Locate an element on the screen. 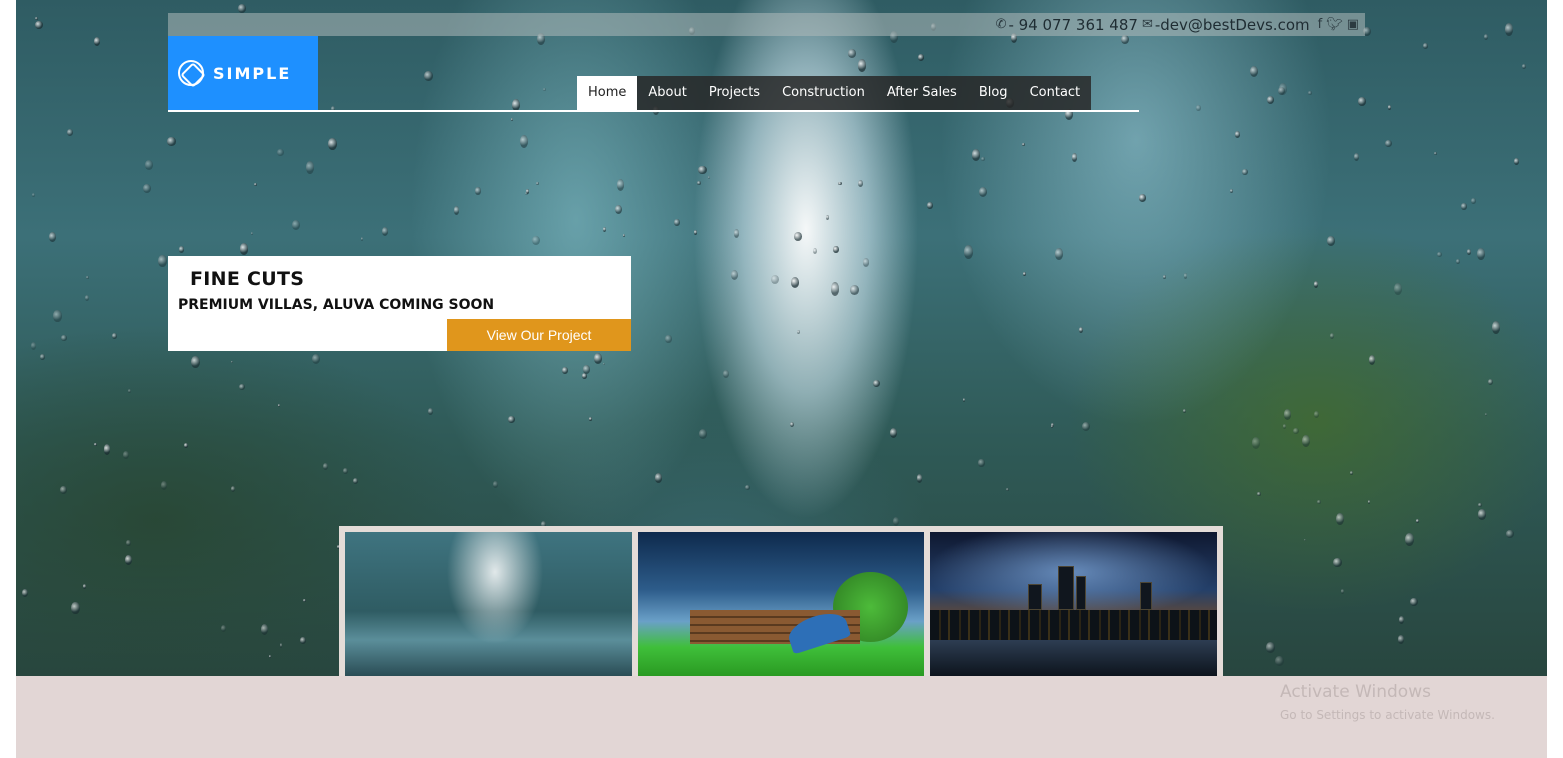 The image size is (1563, 758). skyline-graphic is located at coordinates (1074, 625).